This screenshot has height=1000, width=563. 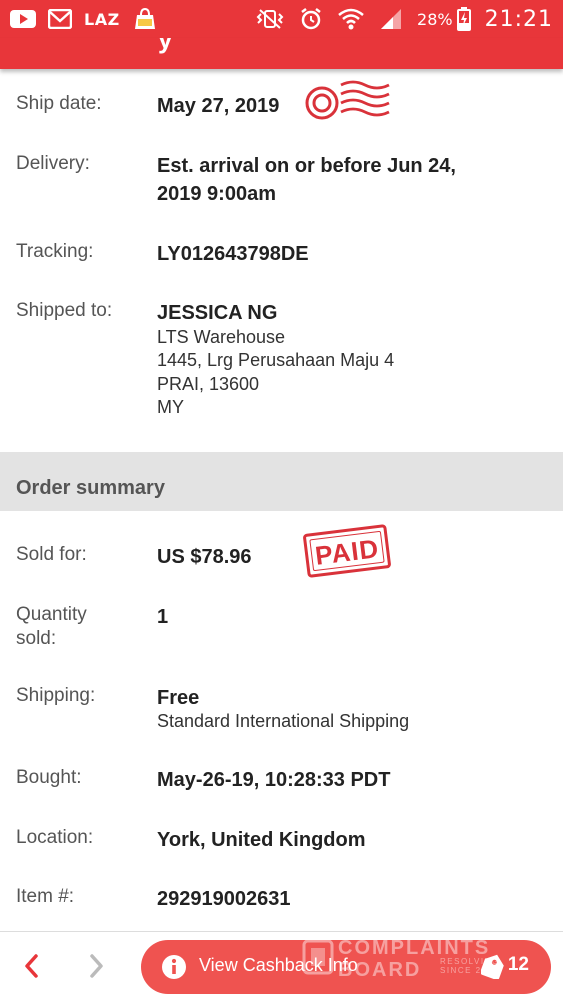 What do you see at coordinates (306, 166) in the screenshot?
I see `delivery-value-line1: Est. arrival on or before Jun 24,` at bounding box center [306, 166].